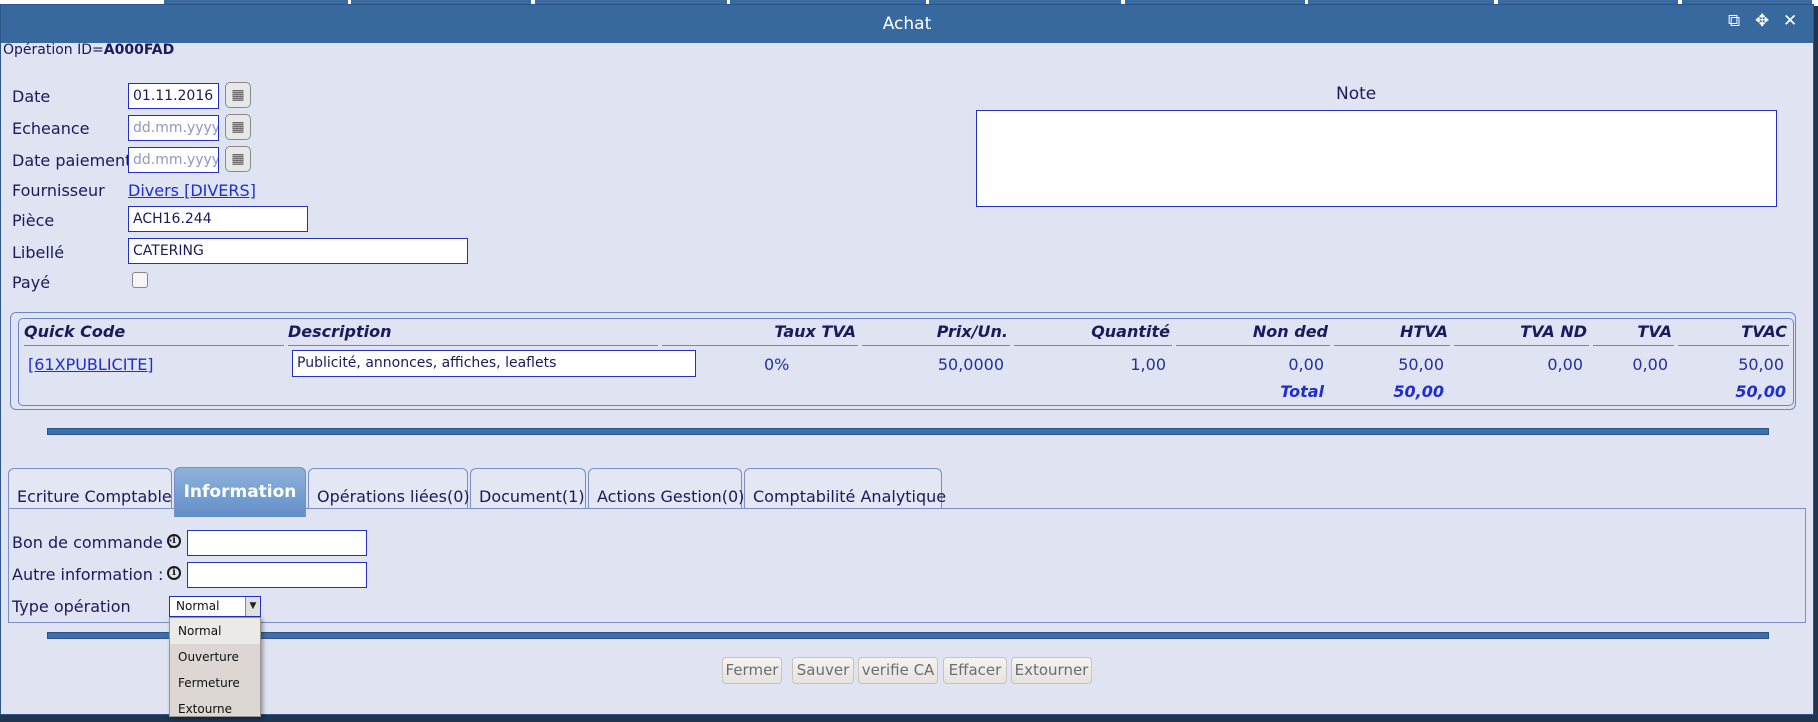 The image size is (1818, 722). I want to click on type-operation-selected: Normal, so click(198, 606).